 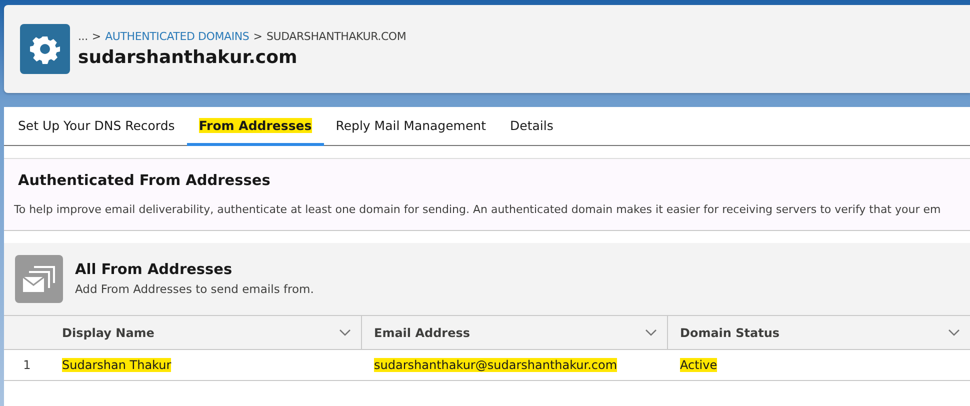 I want to click on column-label: Email Address, so click(x=422, y=333).